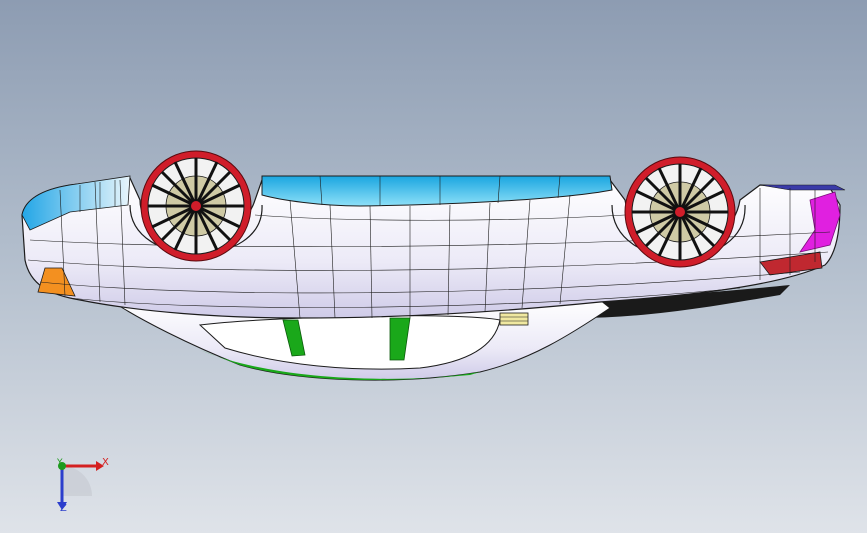 This screenshot has width=867, height=533. What do you see at coordinates (680, 212) in the screenshot?
I see `rear-wheel` at bounding box center [680, 212].